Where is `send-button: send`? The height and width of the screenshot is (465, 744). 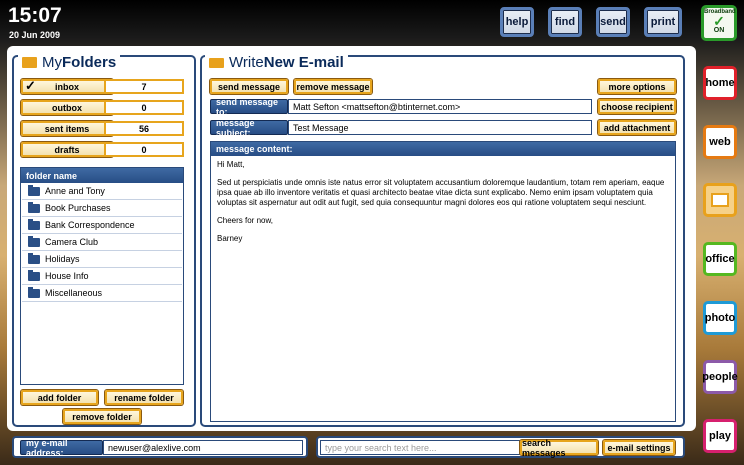 send-button: send is located at coordinates (613, 22).